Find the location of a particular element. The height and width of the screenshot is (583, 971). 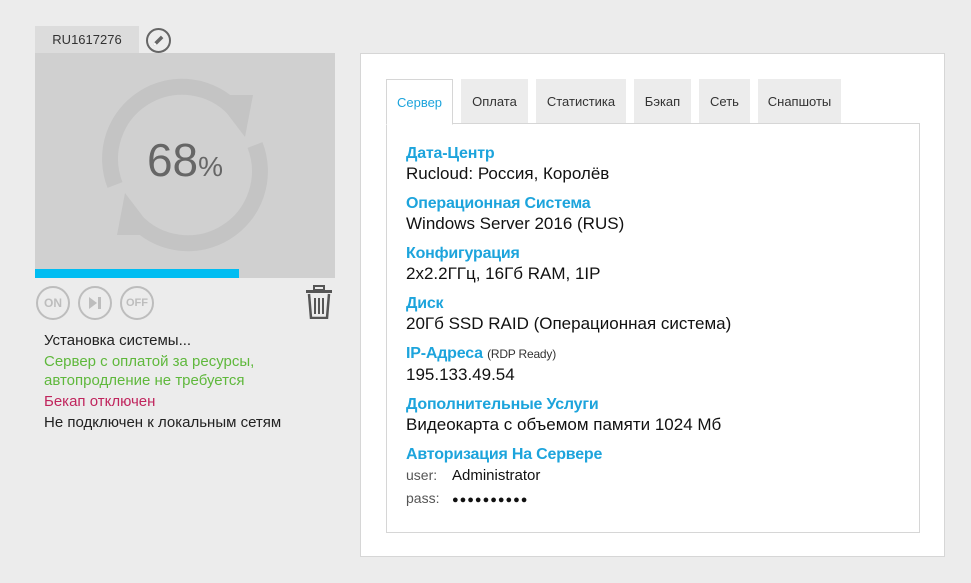

progress-bar-fill is located at coordinates (137, 273).